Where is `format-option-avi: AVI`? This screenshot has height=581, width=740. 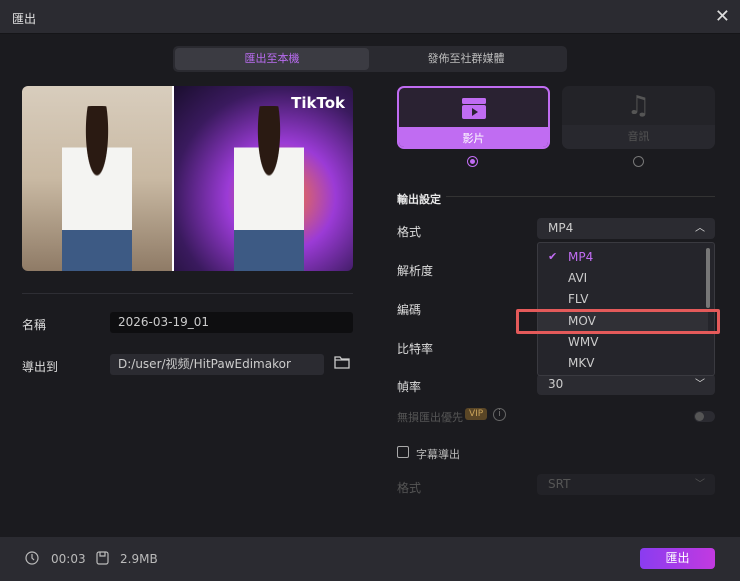 format-option-avi: AVI is located at coordinates (577, 278).